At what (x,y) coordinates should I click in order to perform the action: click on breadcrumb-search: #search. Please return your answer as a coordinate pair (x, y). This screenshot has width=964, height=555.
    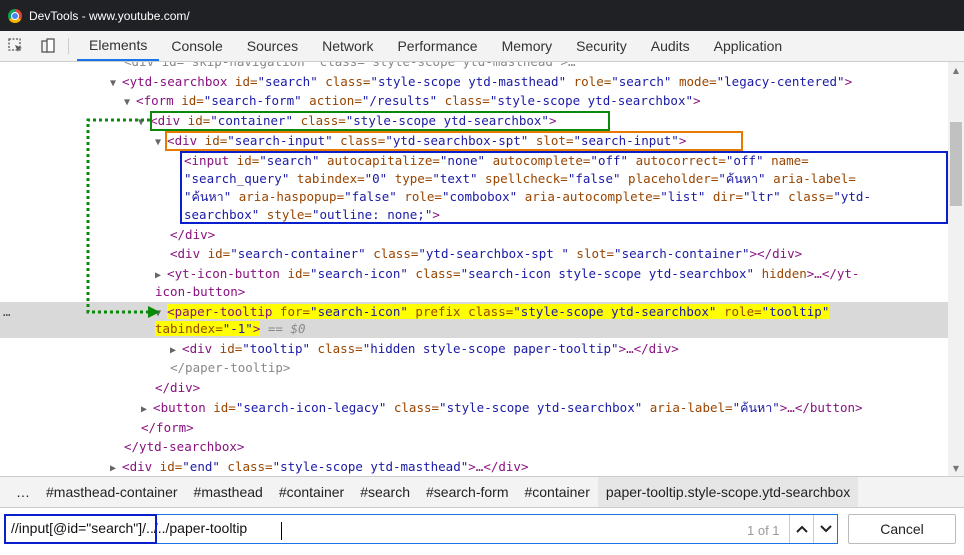
    Looking at the image, I should click on (385, 492).